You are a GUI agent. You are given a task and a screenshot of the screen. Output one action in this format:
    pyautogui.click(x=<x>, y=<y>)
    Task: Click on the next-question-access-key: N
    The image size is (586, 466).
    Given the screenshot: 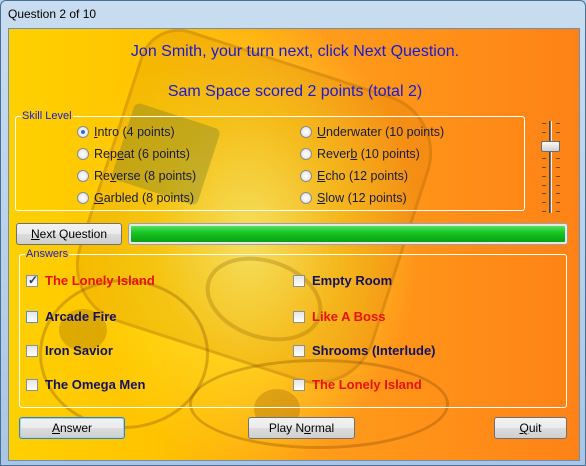 What is the action you would take?
    pyautogui.click(x=35, y=234)
    